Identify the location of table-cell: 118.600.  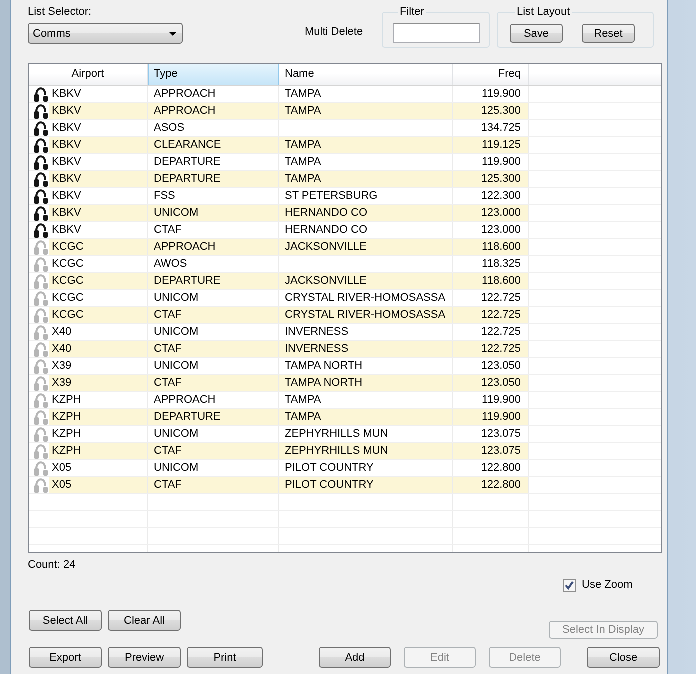
(491, 281).